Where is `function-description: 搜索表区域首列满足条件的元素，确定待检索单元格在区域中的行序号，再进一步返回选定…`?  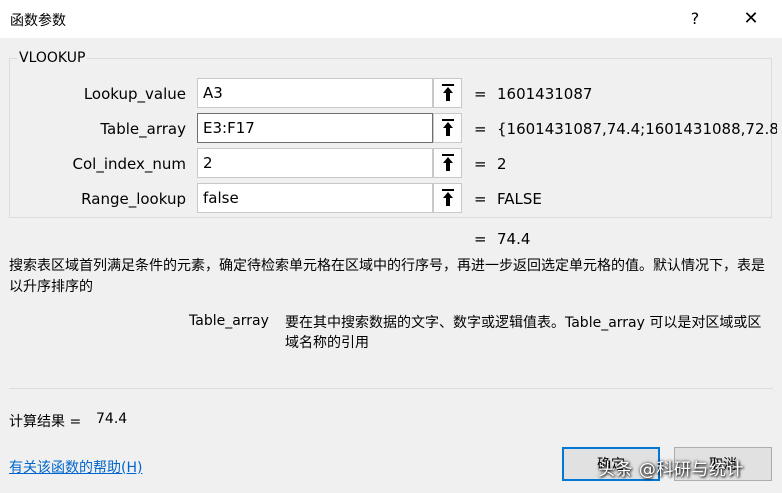
function-description: 搜索表区域首列满足条件的元素，确定待检索单元格在区域中的行序号，再进一步返回选定… is located at coordinates (387, 276).